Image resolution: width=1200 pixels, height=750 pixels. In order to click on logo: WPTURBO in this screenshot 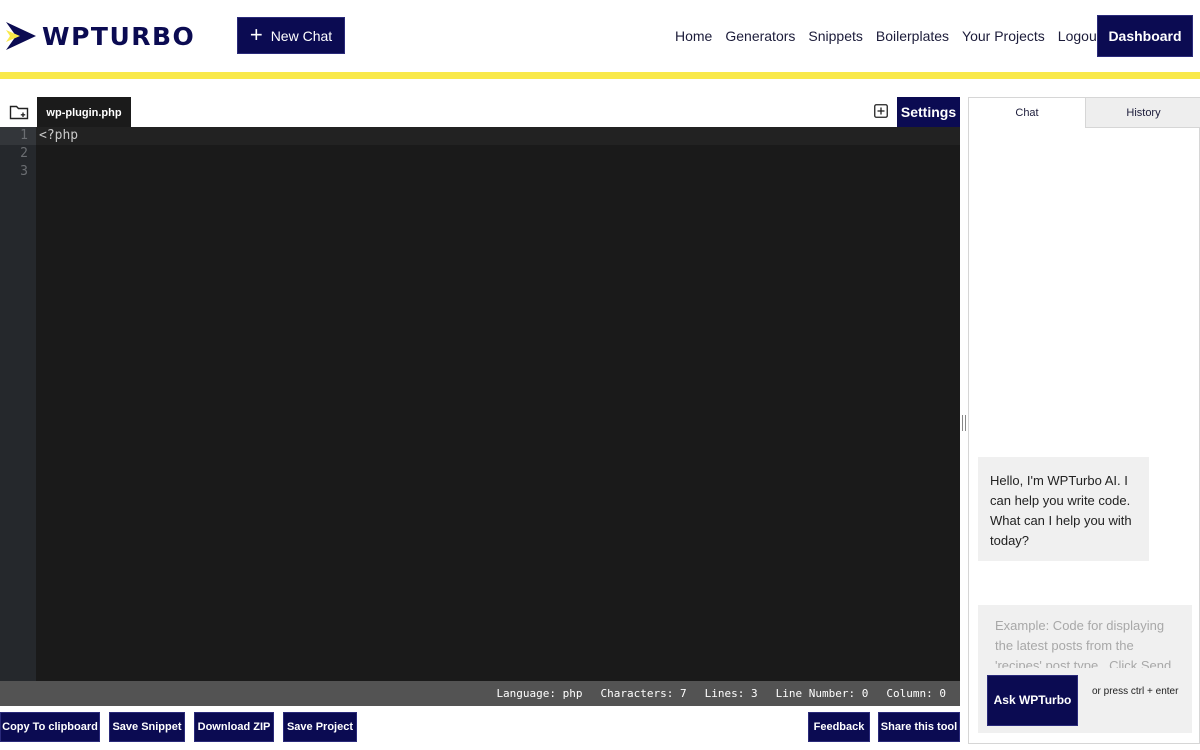, I will do `click(100, 36)`.